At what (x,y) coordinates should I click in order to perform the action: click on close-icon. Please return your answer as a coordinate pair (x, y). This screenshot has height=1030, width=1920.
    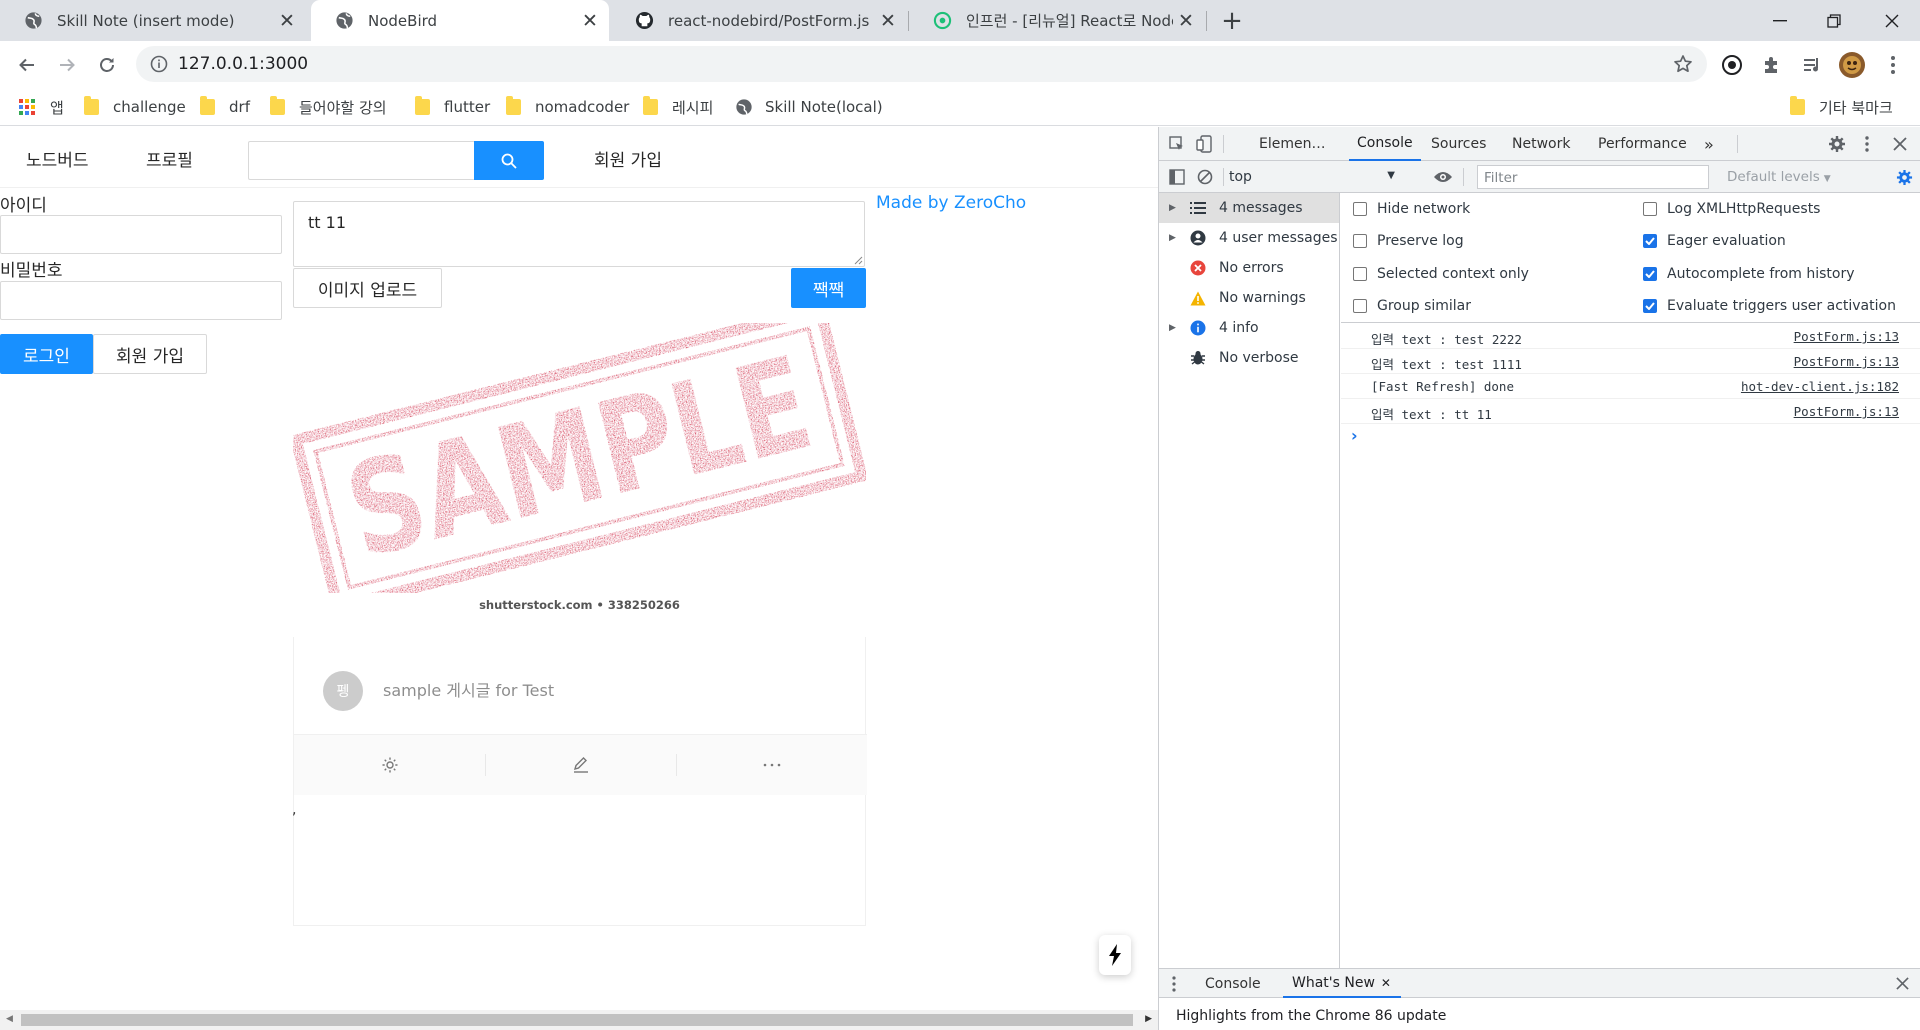
    Looking at the image, I should click on (1900, 144).